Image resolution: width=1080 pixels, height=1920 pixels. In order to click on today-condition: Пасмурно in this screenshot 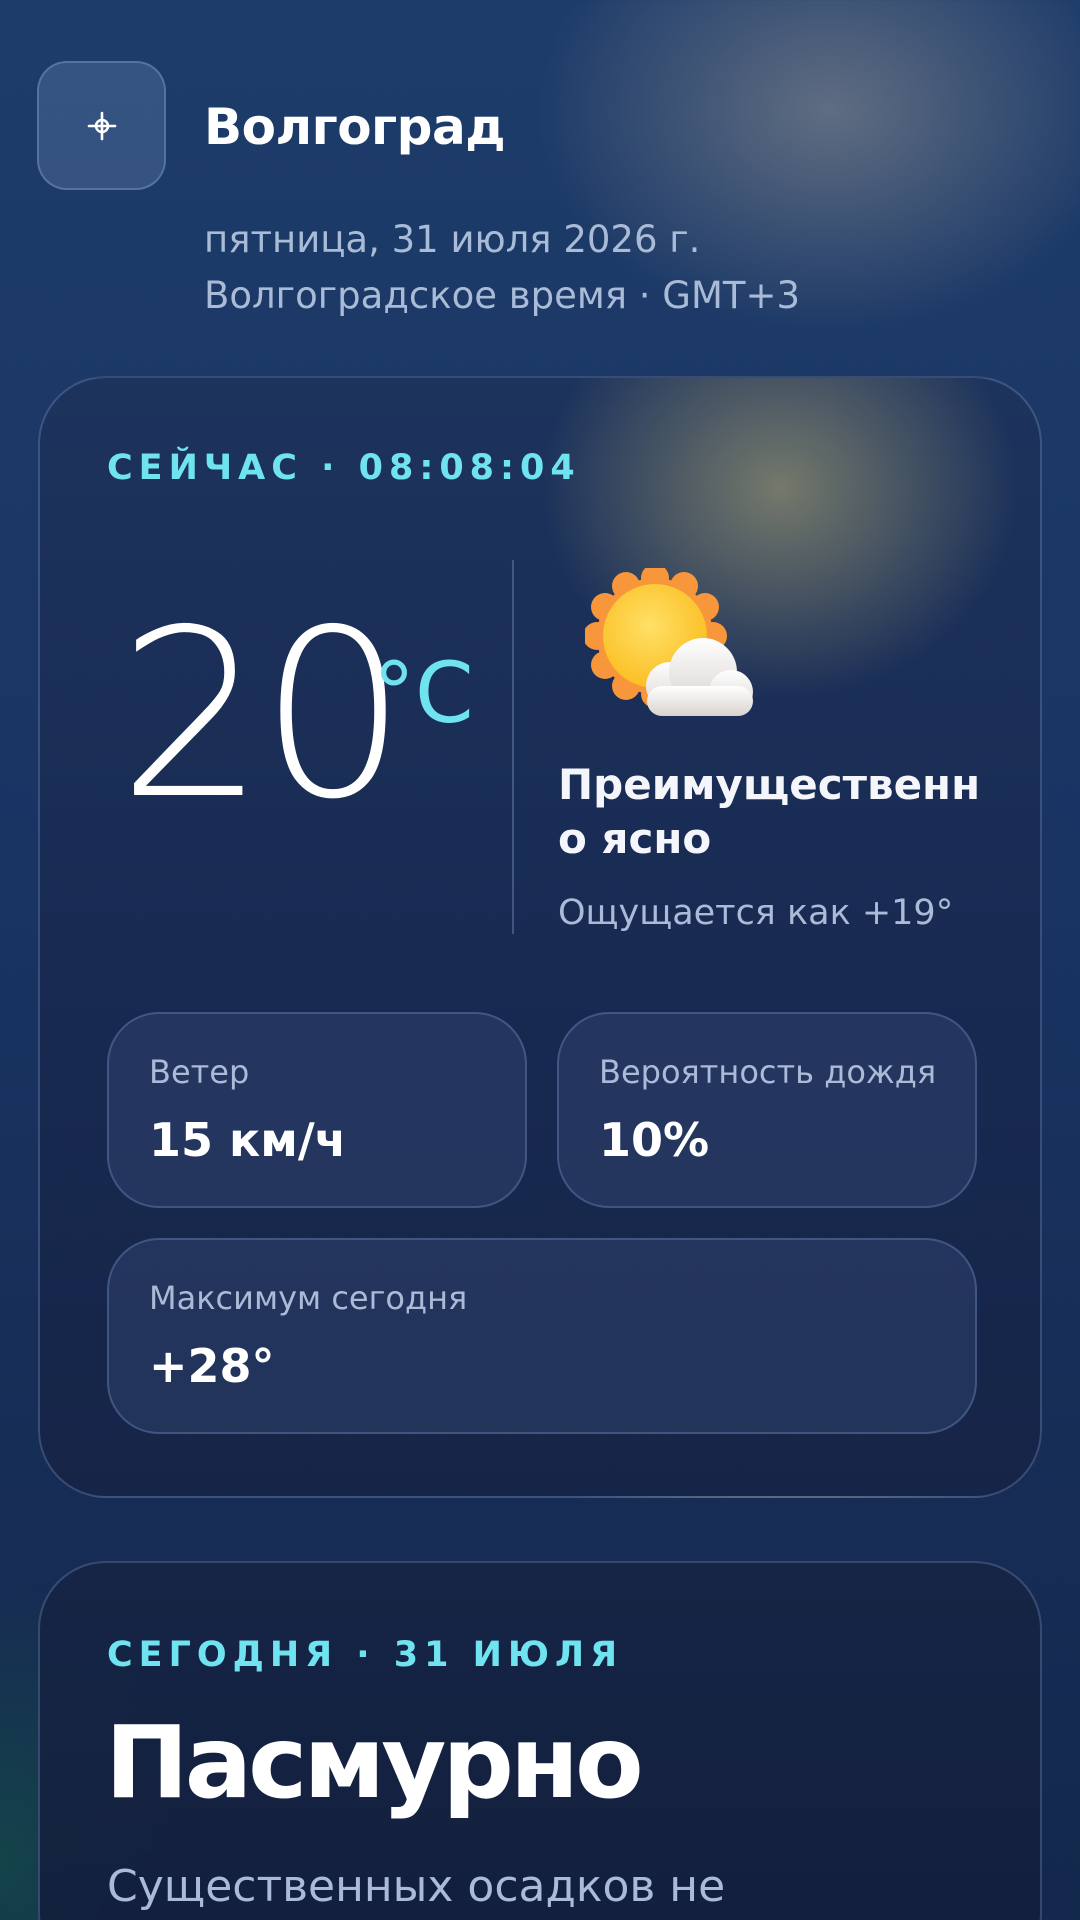, I will do `click(374, 1762)`.